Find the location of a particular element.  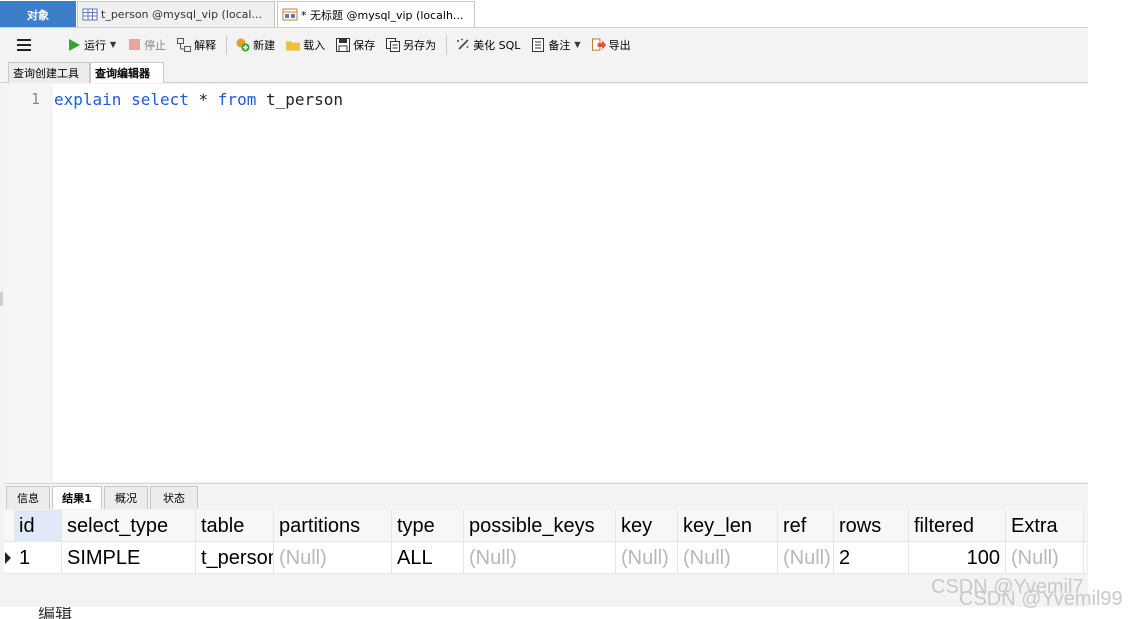

column-header-partitions: partitions is located at coordinates (333, 526).